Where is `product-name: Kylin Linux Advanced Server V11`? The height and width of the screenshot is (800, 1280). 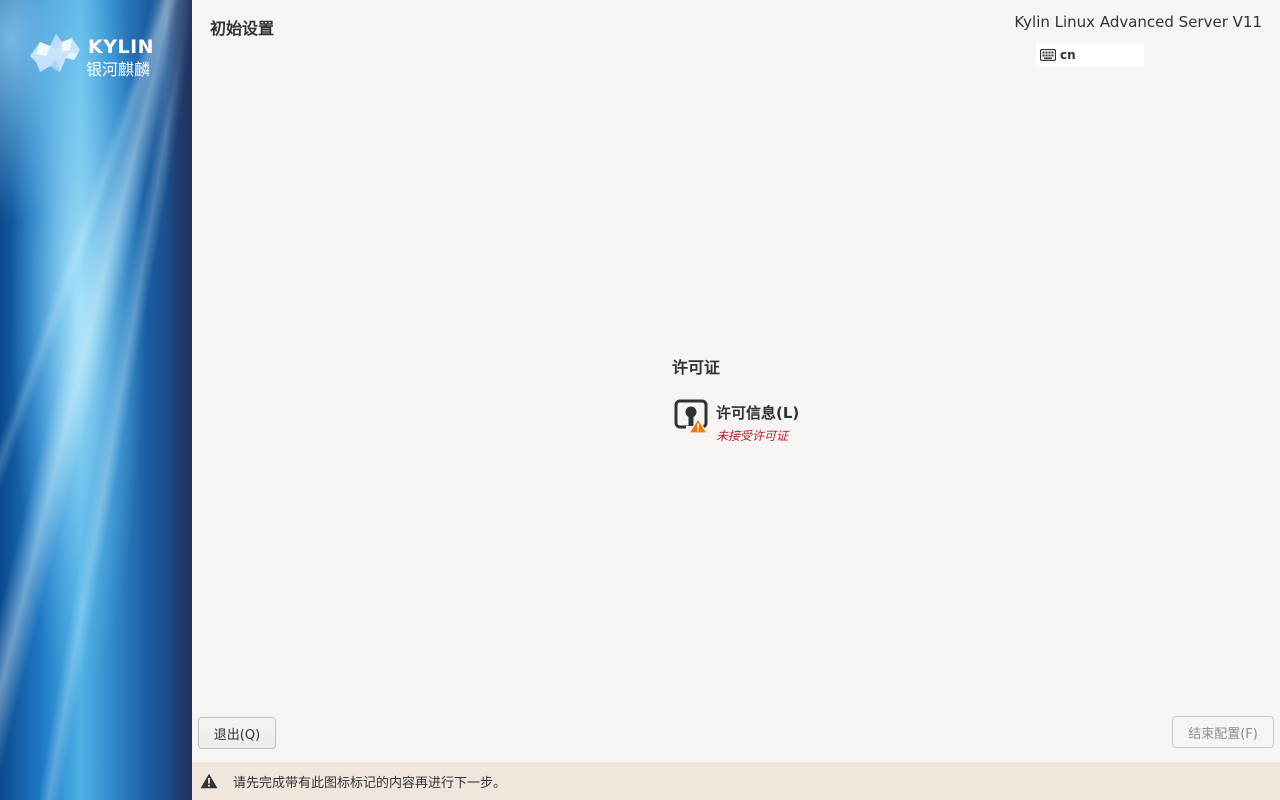 product-name: Kylin Linux Advanced Server V11 is located at coordinates (1138, 22).